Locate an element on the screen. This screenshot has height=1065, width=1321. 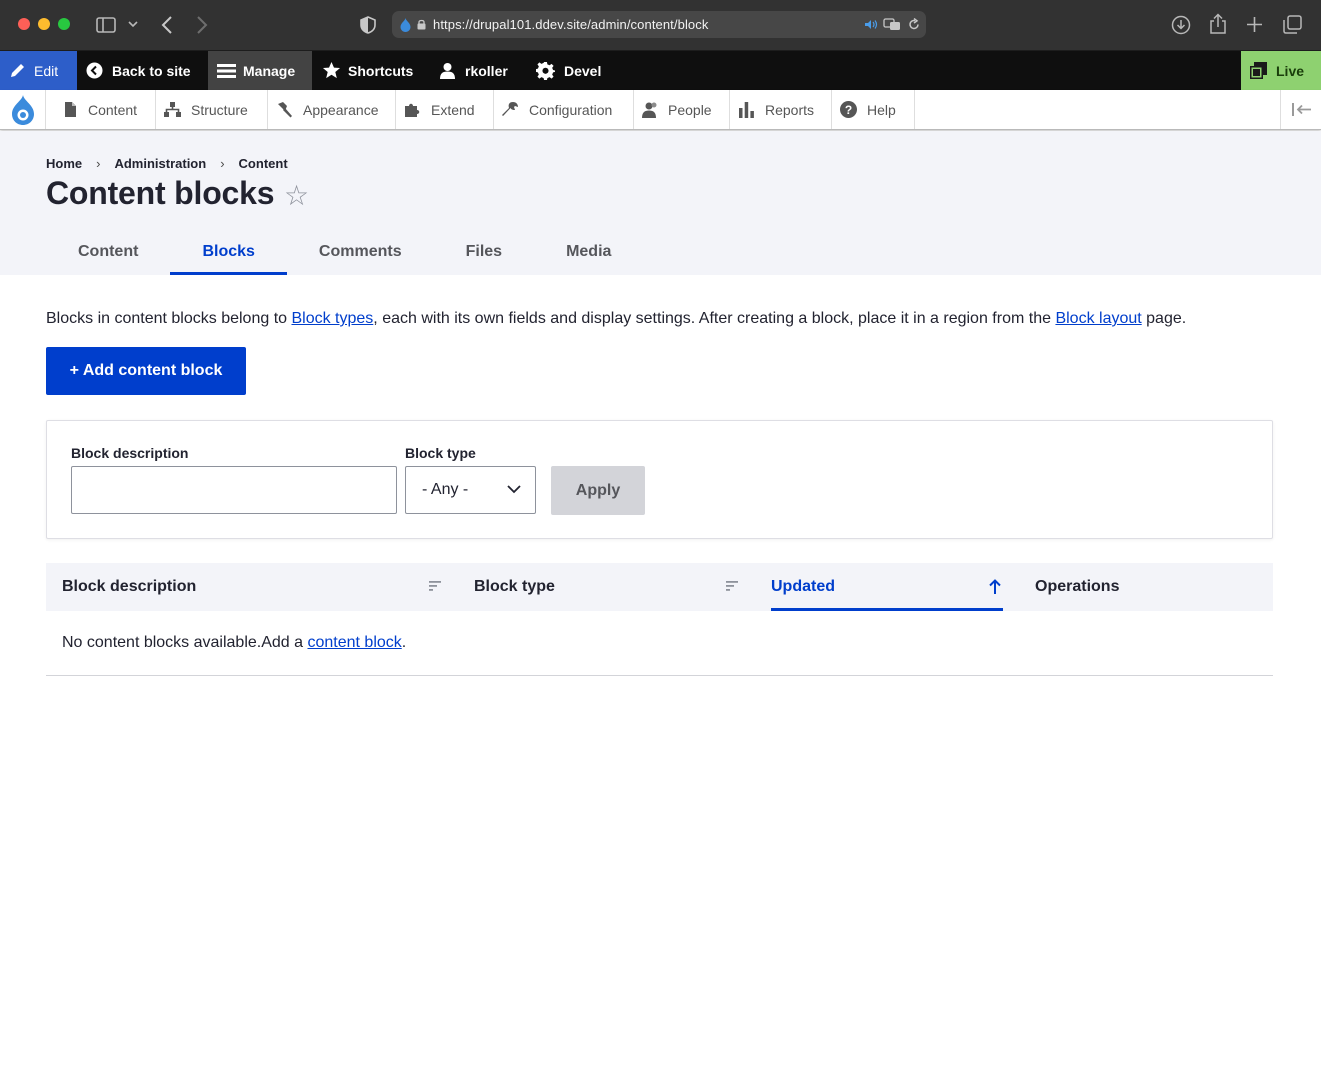
breadcrumb-home: Home is located at coordinates (64, 163).